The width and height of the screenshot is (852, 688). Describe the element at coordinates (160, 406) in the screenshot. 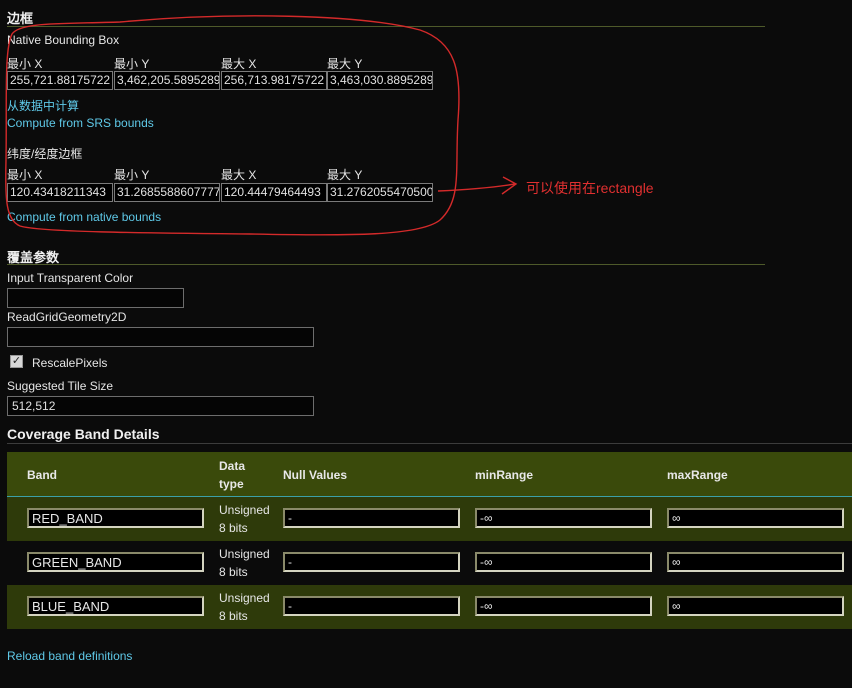

I see `tile-size-input: 512,512` at that location.